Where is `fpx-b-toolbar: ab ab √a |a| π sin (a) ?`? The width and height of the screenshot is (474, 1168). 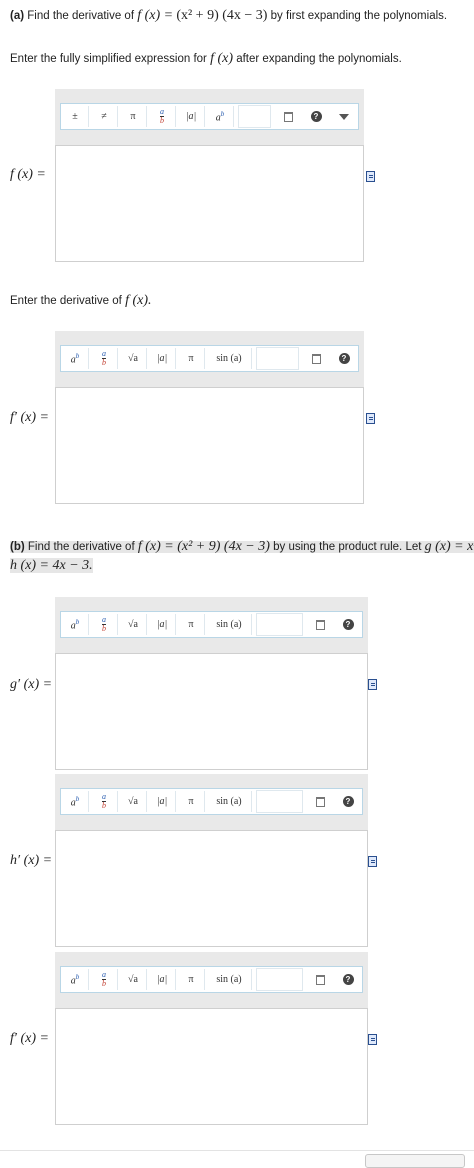 fpx-b-toolbar: ab ab √a |a| π sin (a) ? is located at coordinates (211, 979).